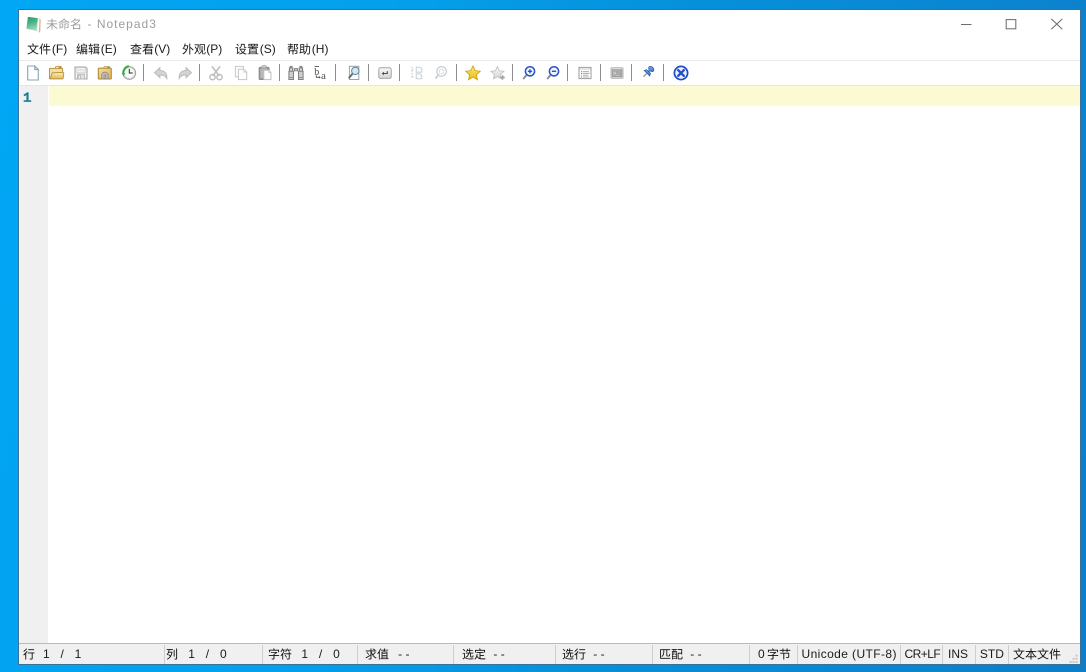  I want to click on svg-text: a, so click(323, 75).